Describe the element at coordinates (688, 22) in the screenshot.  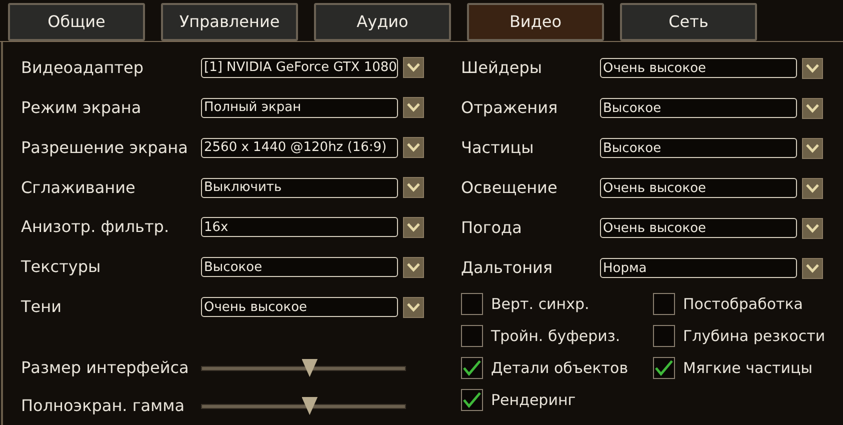
I see `tab: Сеть` at that location.